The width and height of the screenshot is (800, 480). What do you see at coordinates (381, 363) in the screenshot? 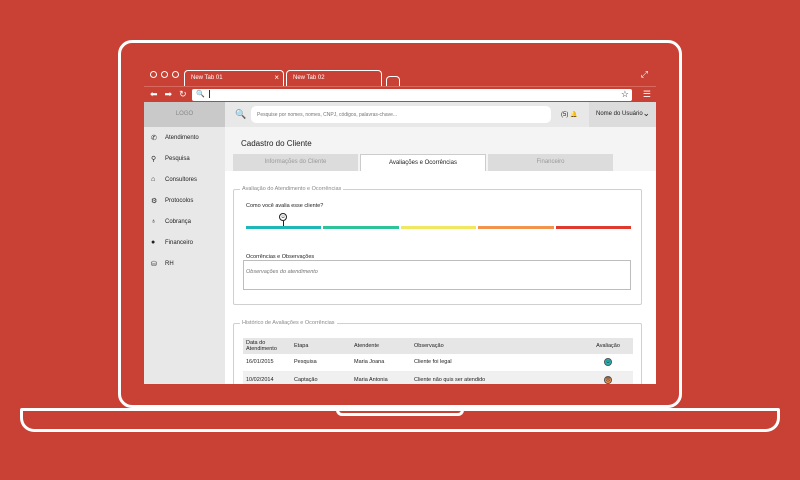
I see `cell-atendente: Maria Joana` at bounding box center [381, 363].